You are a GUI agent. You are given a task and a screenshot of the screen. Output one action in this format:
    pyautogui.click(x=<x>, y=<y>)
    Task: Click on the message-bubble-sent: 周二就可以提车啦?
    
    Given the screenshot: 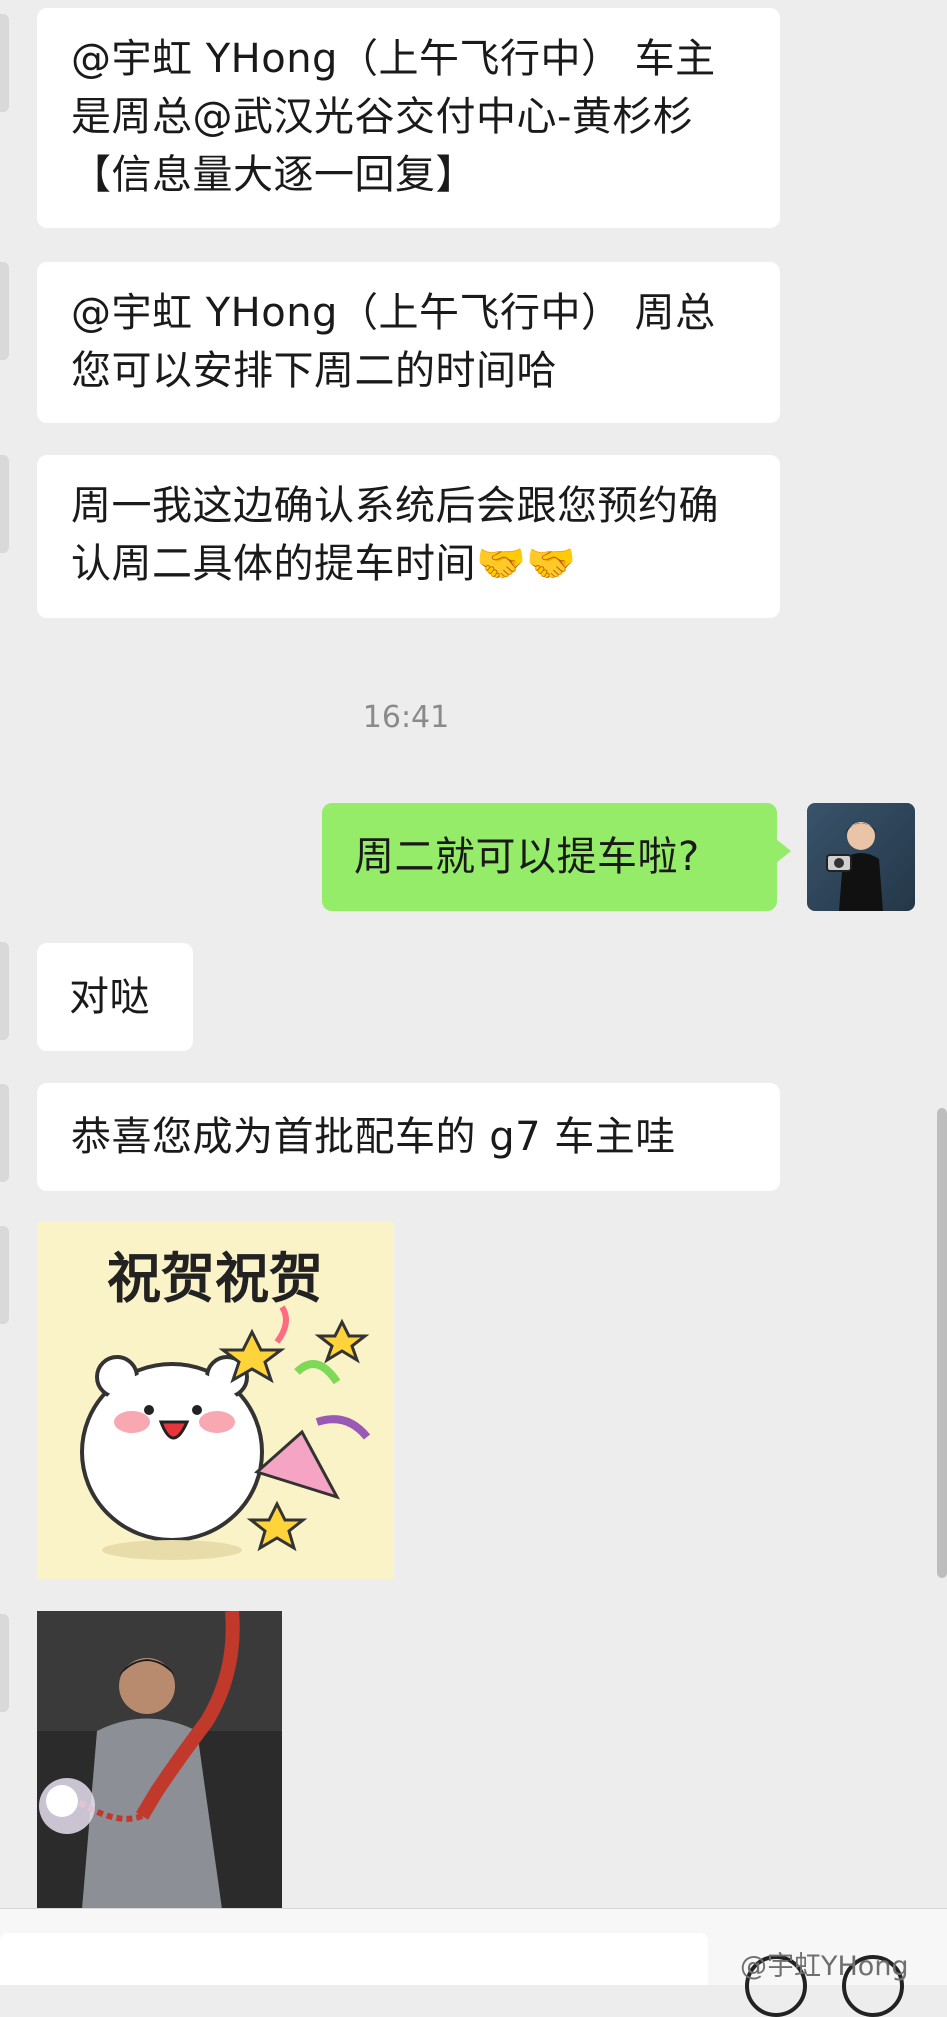 What is the action you would take?
    pyautogui.click(x=556, y=857)
    